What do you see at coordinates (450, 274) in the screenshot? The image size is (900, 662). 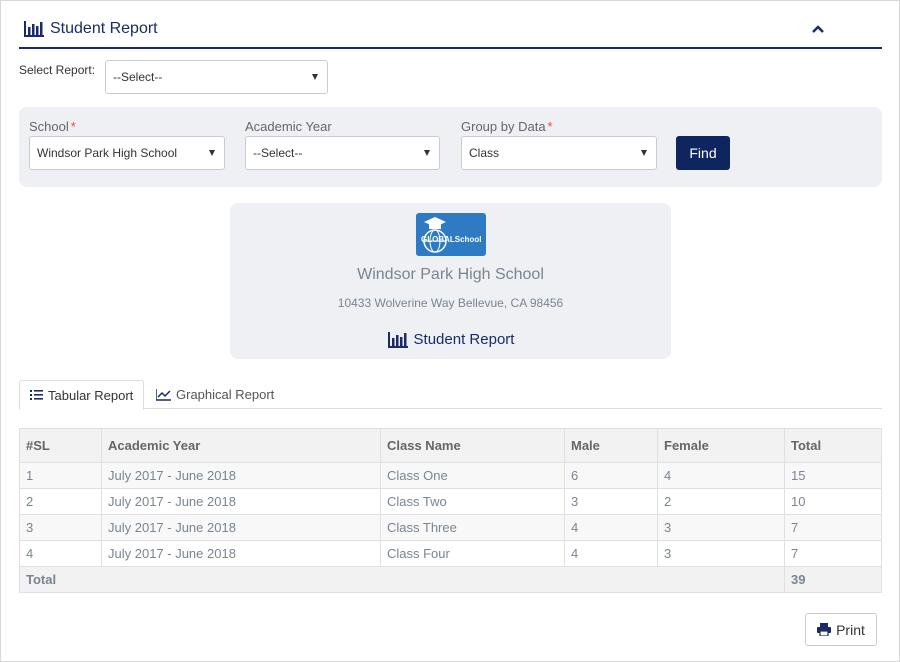 I see `school-name: Windsor Park High School` at bounding box center [450, 274].